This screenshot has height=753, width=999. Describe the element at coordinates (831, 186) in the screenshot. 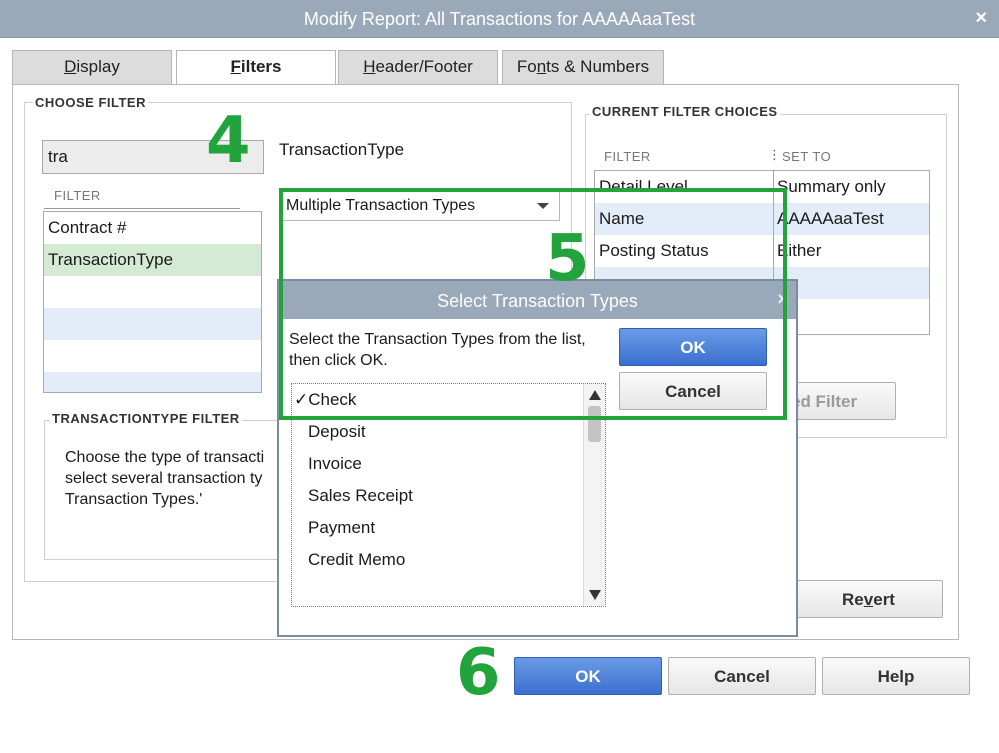

I see `cell-set-to: Summary only` at that location.